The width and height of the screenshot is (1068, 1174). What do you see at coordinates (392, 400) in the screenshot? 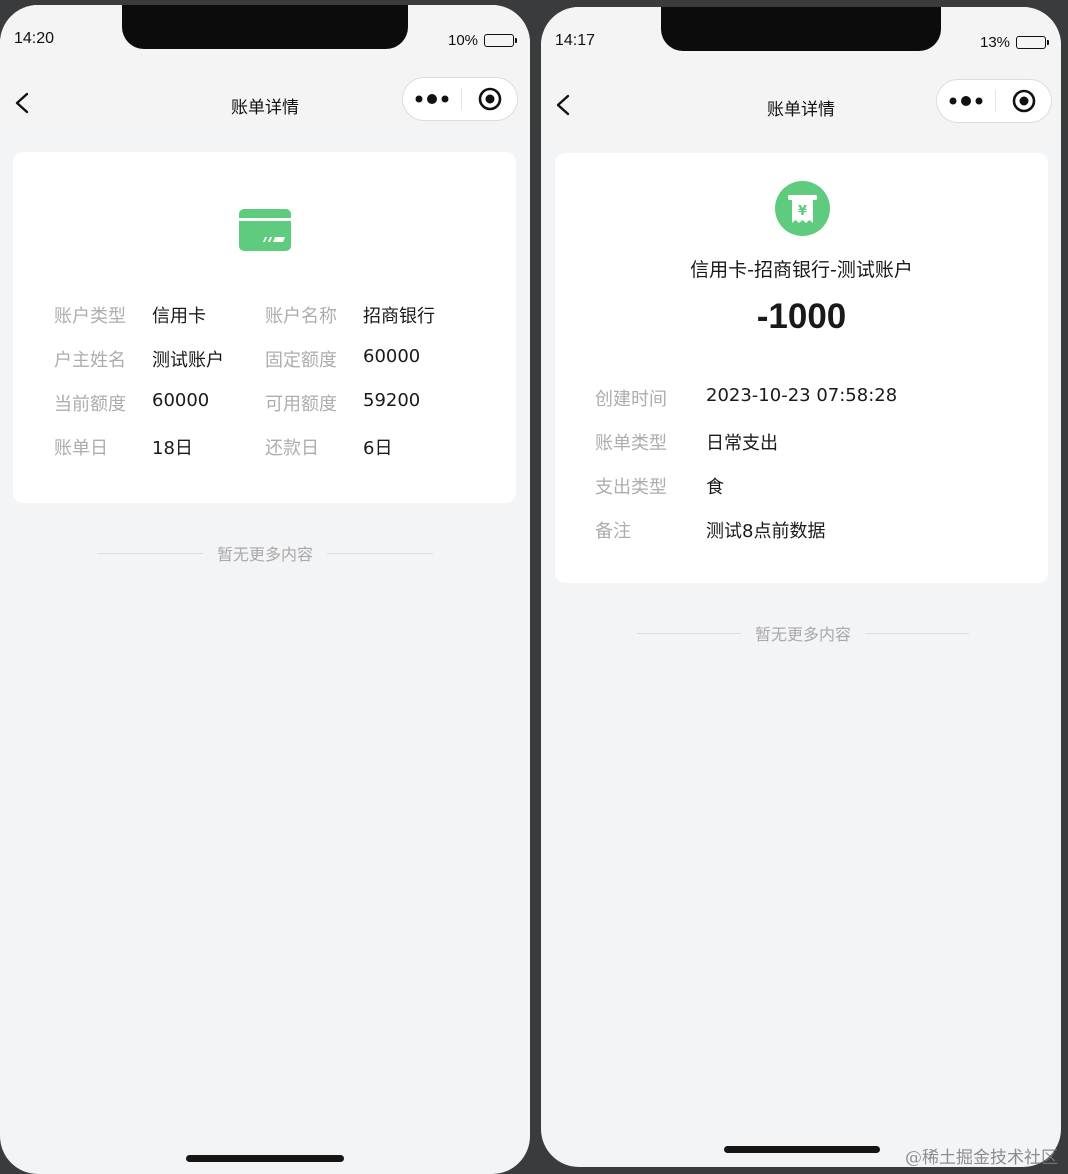
I see `info-value-available-limit: 59200` at bounding box center [392, 400].